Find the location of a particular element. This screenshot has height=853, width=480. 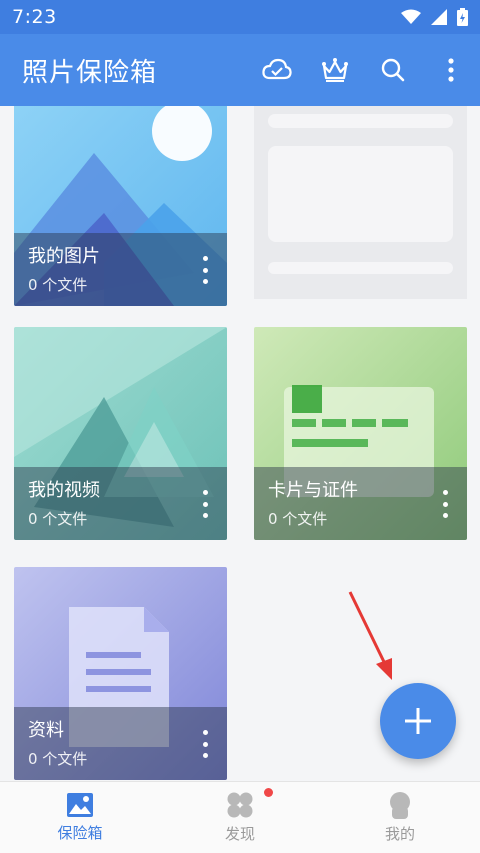

album-card-pictures: 我的图片 0 个文件 is located at coordinates (120, 206).